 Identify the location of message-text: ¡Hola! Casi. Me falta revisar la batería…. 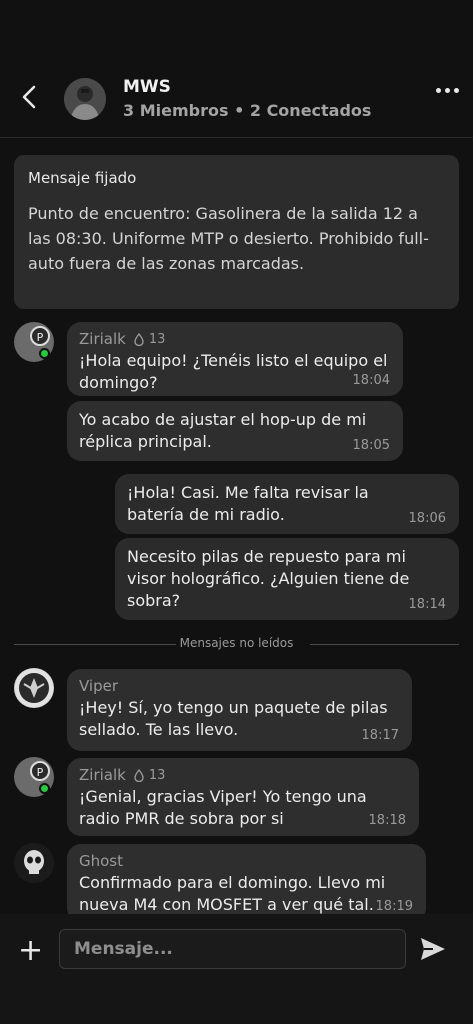
(248, 503).